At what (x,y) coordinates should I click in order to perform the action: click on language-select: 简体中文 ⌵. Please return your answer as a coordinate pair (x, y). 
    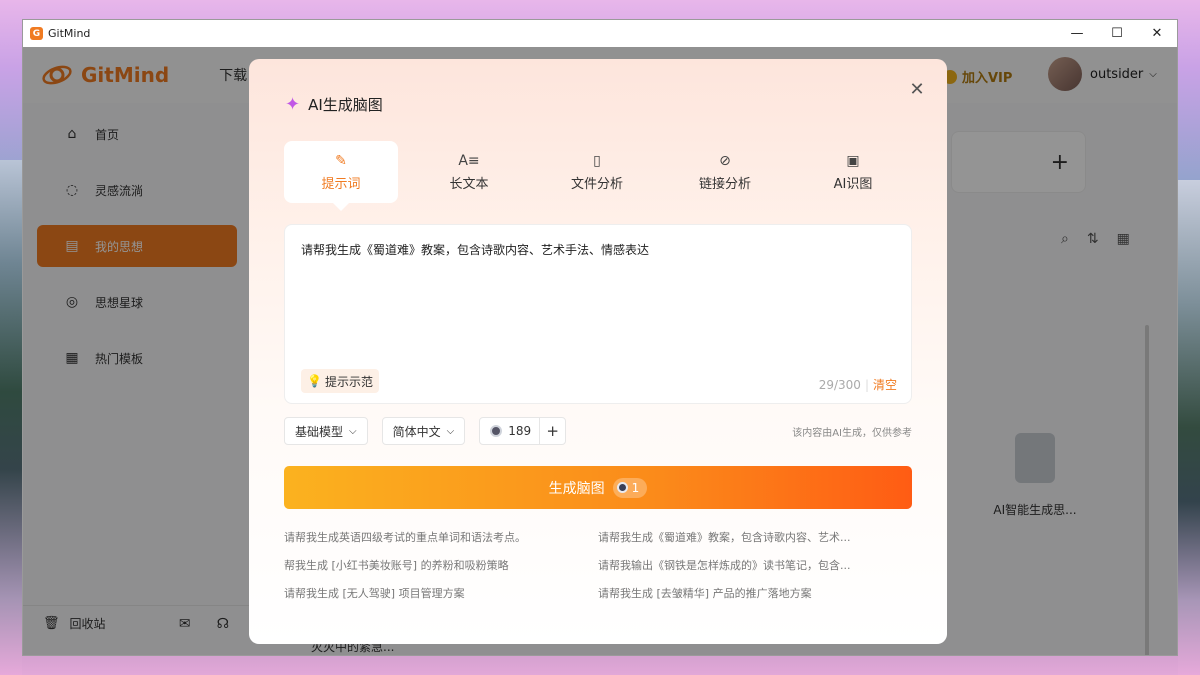
    Looking at the image, I should click on (423, 431).